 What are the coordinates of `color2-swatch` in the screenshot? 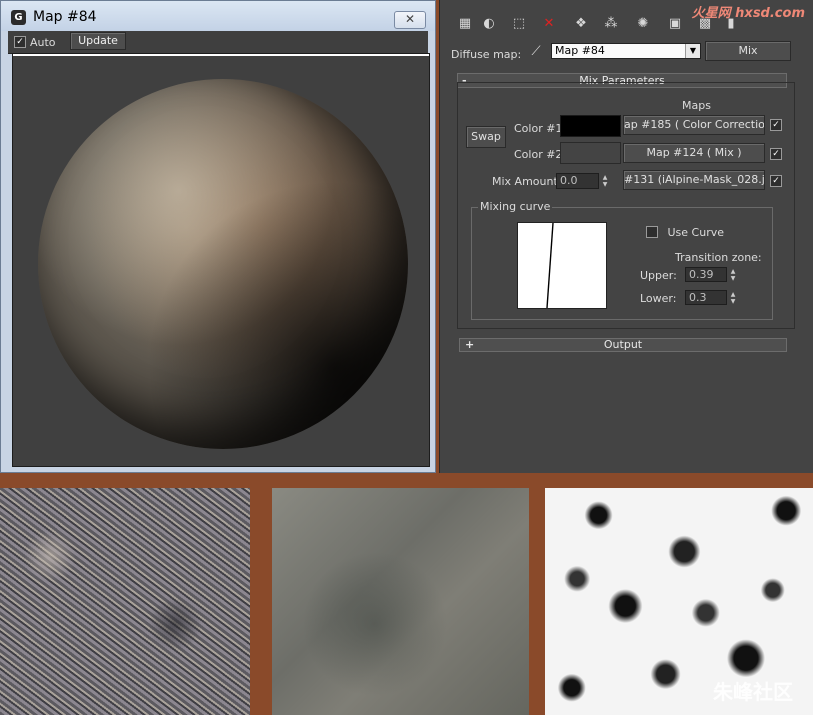 It's located at (590, 153).